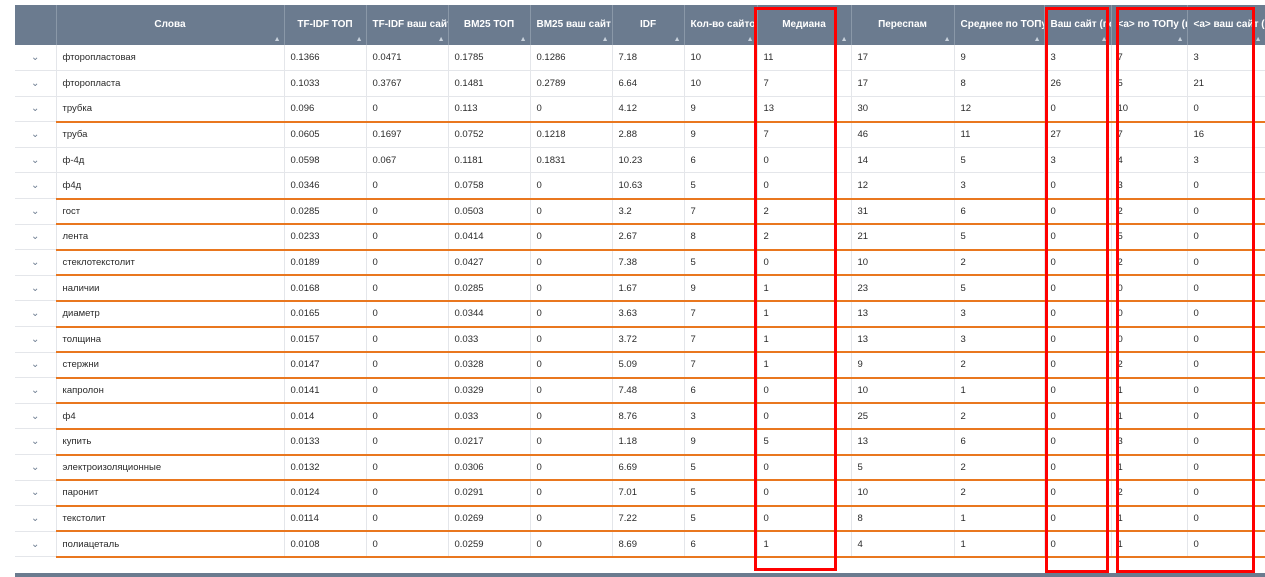 The width and height of the screenshot is (1265, 577). I want to click on cell-tfidf-top: 0.0605, so click(325, 134).